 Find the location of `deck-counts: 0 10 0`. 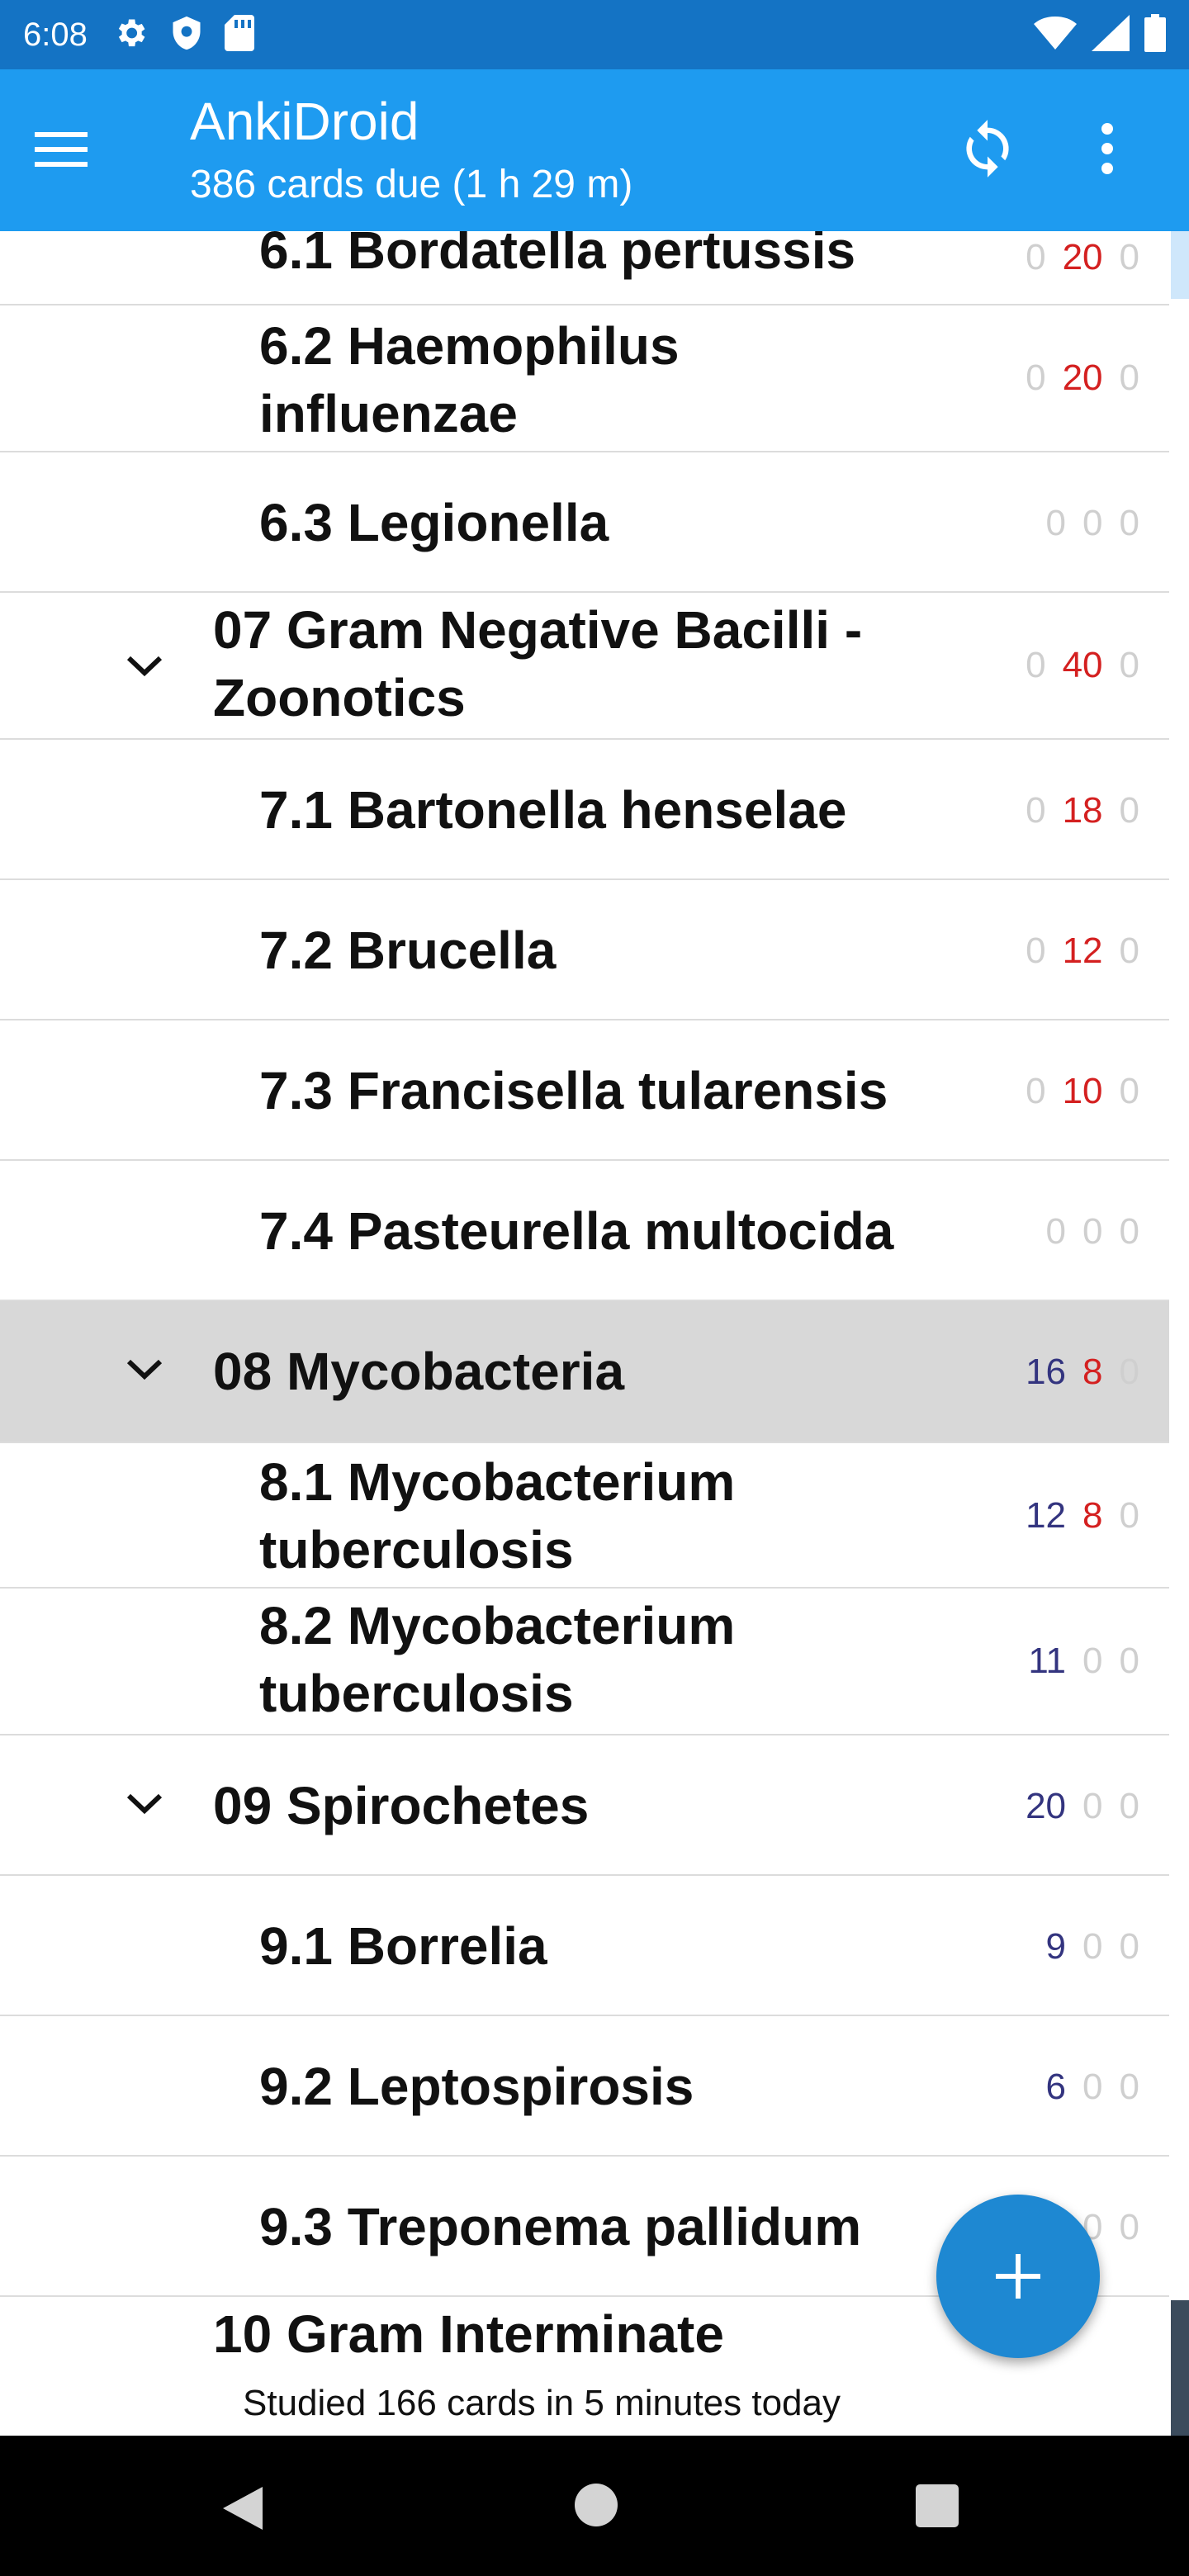

deck-counts: 0 10 0 is located at coordinates (1082, 1091).